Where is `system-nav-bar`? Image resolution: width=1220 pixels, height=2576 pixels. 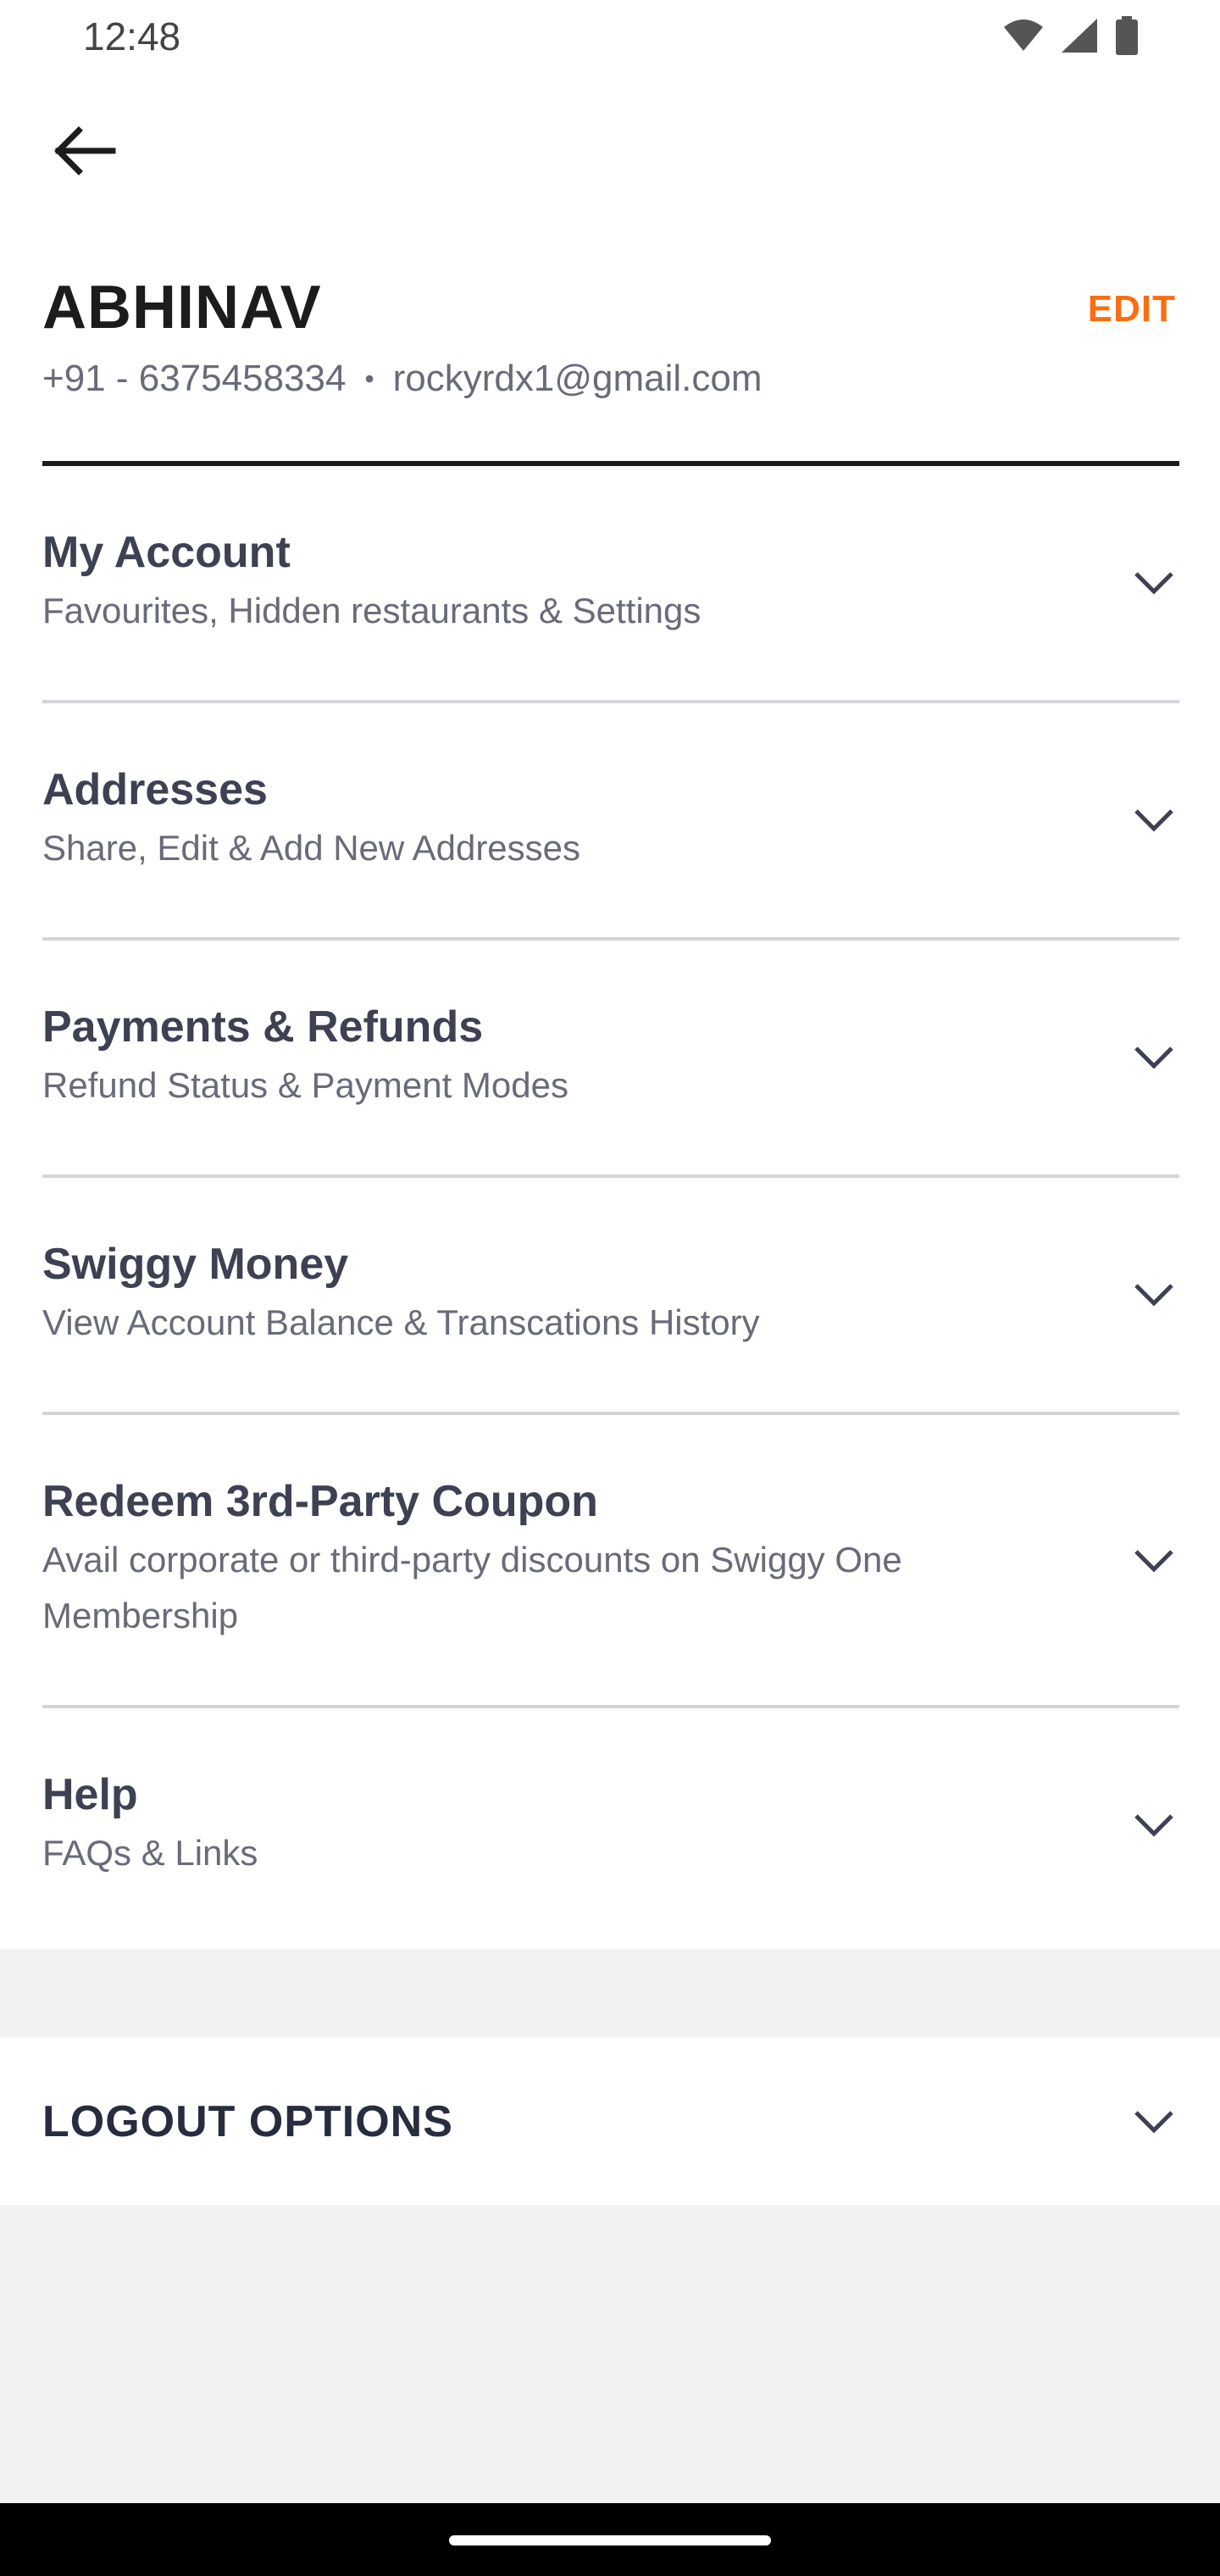
system-nav-bar is located at coordinates (610, 2539).